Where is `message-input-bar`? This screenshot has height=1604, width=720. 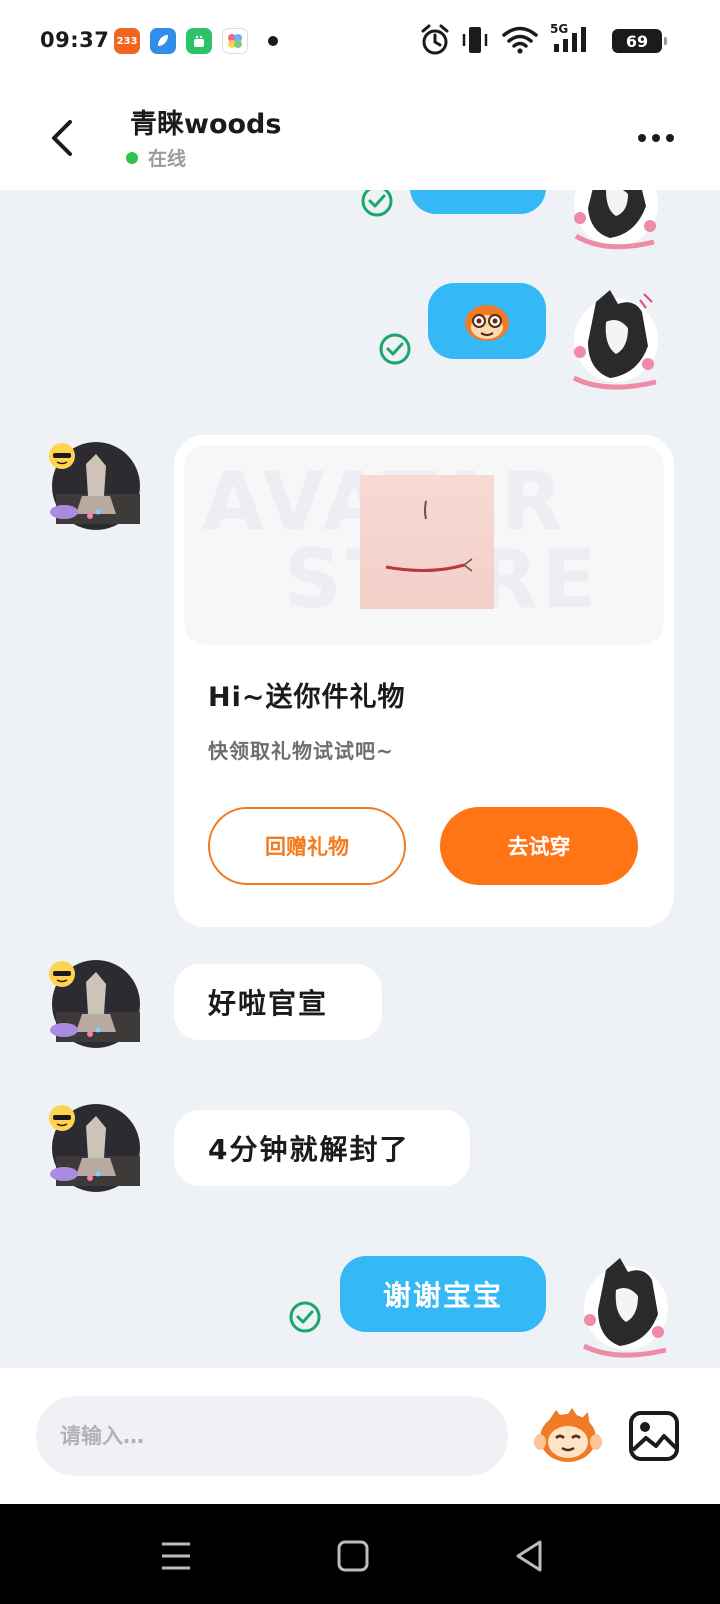
message-input-bar is located at coordinates (360, 1436).